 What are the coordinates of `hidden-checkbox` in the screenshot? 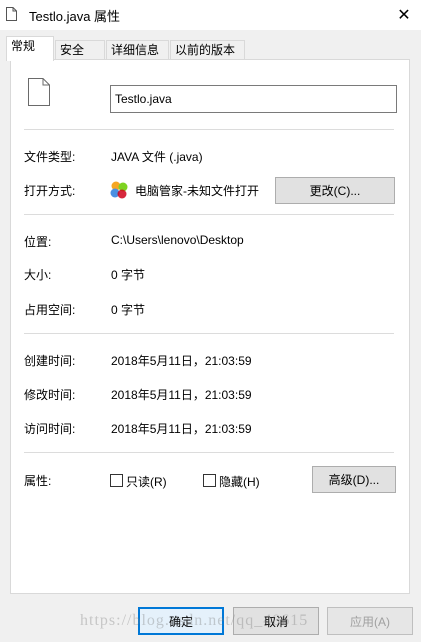 It's located at (209, 480).